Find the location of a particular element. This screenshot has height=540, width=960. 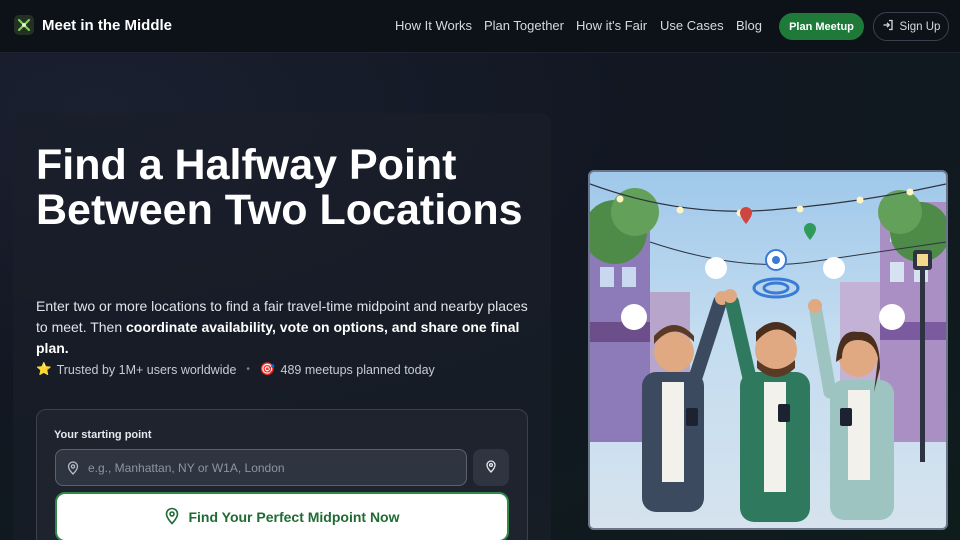

use-my-location-button is located at coordinates (491, 467).